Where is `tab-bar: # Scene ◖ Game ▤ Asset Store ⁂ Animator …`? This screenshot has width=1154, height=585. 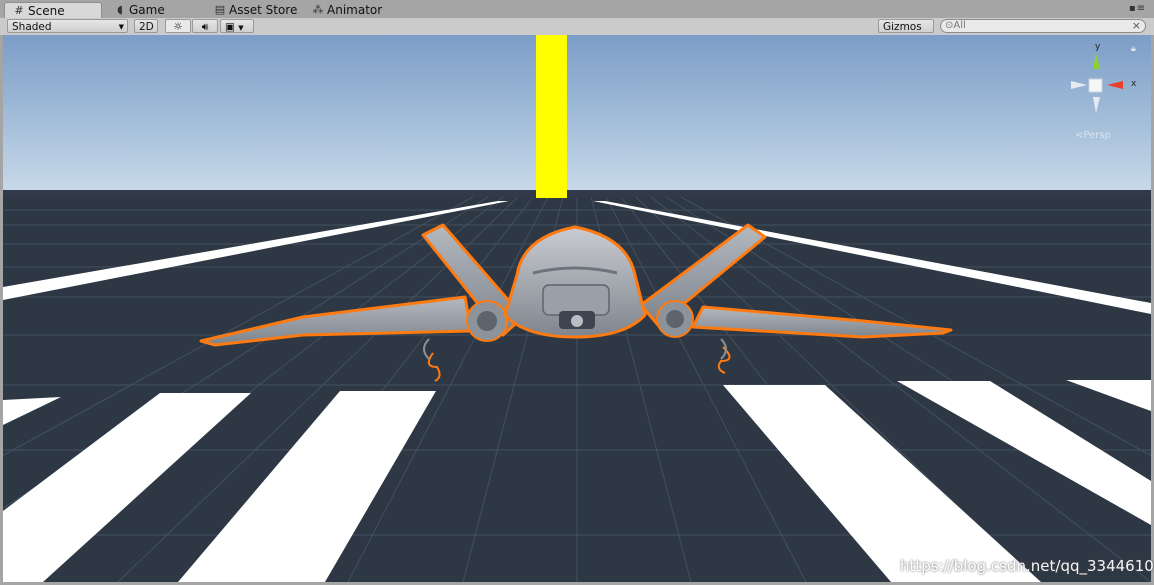
tab-bar: # Scene ◖ Game ▤ Asset Store ⁂ Animator … is located at coordinates (577, 9).